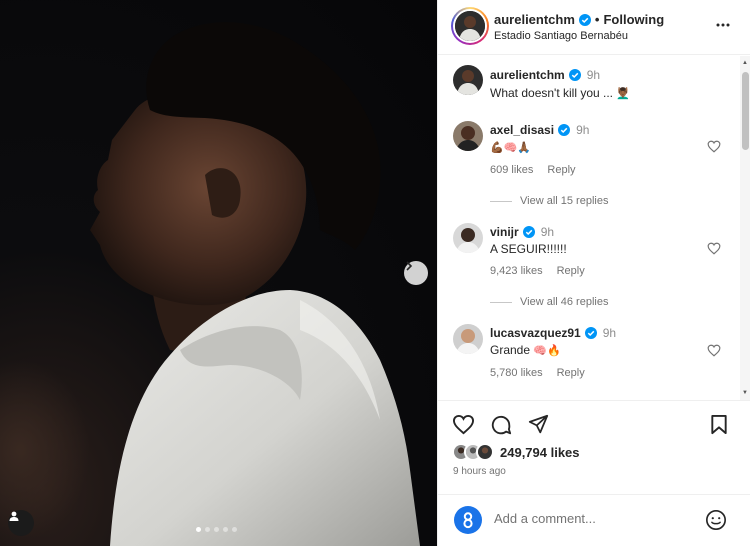 The width and height of the screenshot is (750, 546). Describe the element at coordinates (511, 170) in the screenshot. I see `comment-likes: 609 likes` at that location.